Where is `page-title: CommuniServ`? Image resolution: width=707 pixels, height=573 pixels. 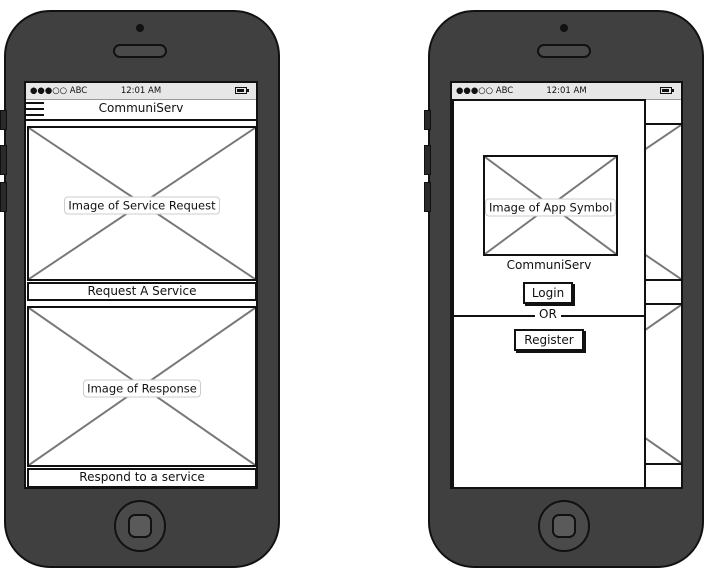 page-title: CommuniServ is located at coordinates (141, 108).